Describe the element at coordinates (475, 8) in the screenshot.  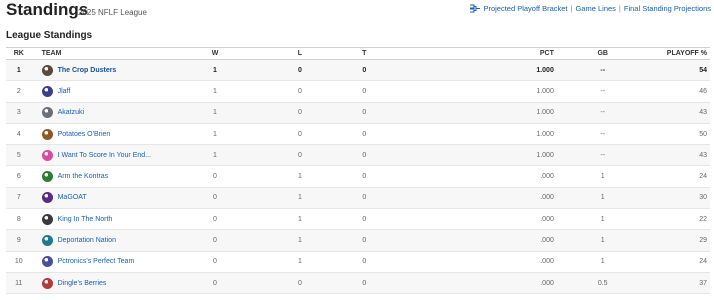
I see `bracket-icon` at that location.